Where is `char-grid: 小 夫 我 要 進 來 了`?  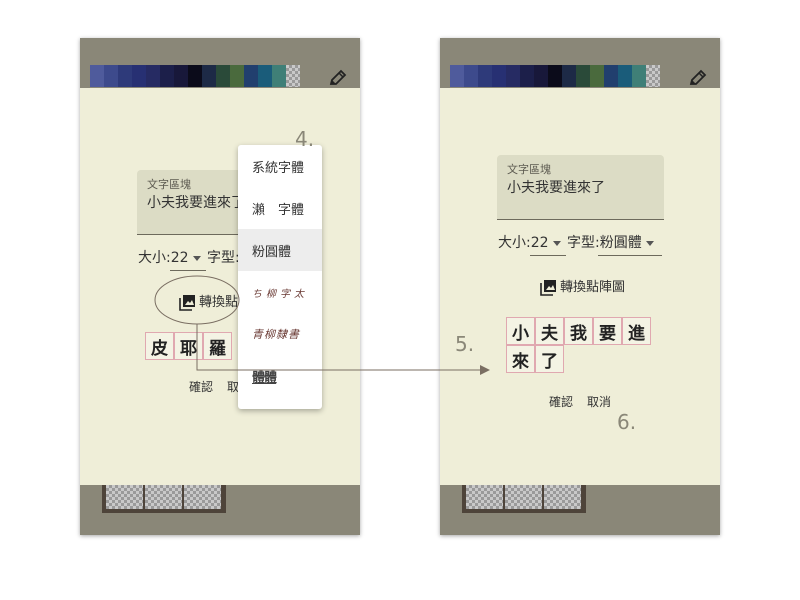 char-grid: 小 夫 我 要 進 來 了 is located at coordinates (581, 345).